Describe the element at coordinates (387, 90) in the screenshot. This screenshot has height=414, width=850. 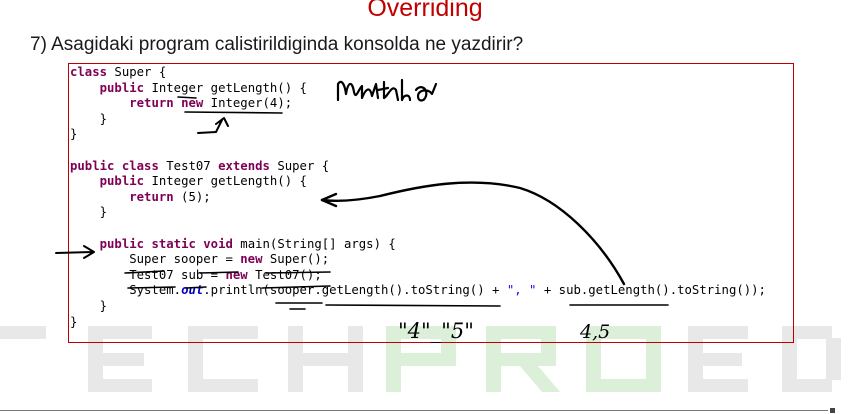
I see `method-scribble` at that location.